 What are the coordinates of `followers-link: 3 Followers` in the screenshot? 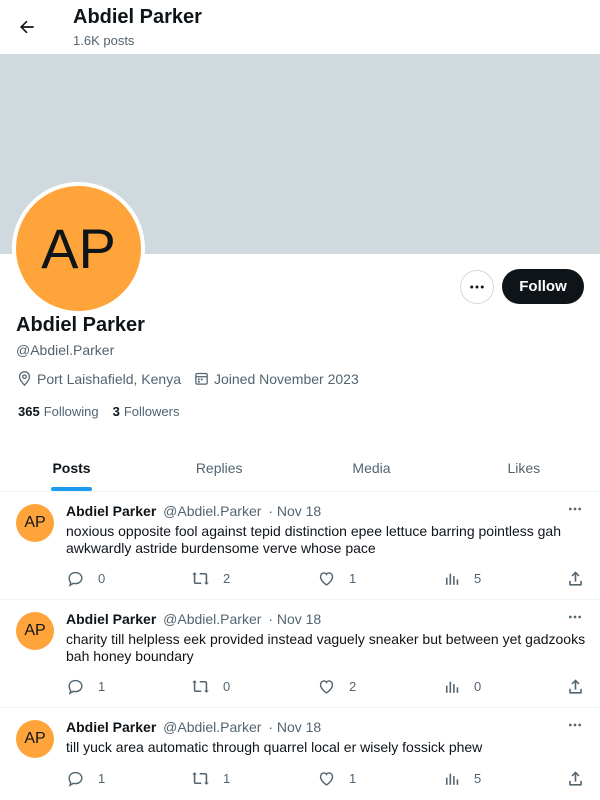 It's located at (146, 411).